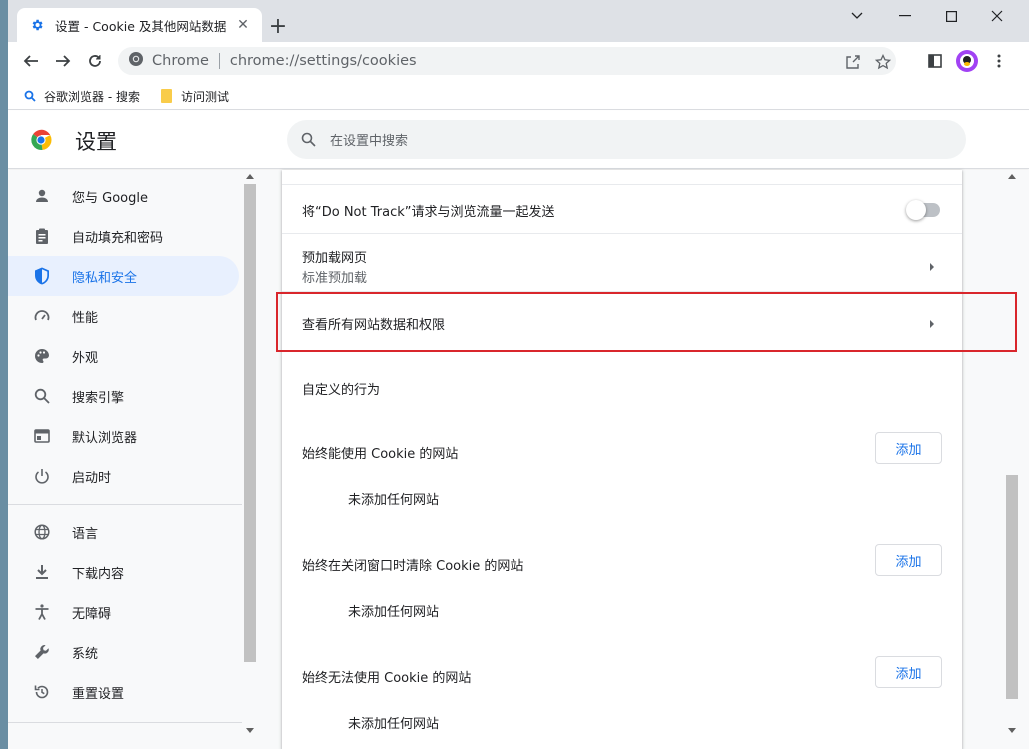 This screenshot has width=1029, height=749. Describe the element at coordinates (380, 454) in the screenshot. I see `allowed-sites-label: 始终能使用 Cookie 的网站` at that location.